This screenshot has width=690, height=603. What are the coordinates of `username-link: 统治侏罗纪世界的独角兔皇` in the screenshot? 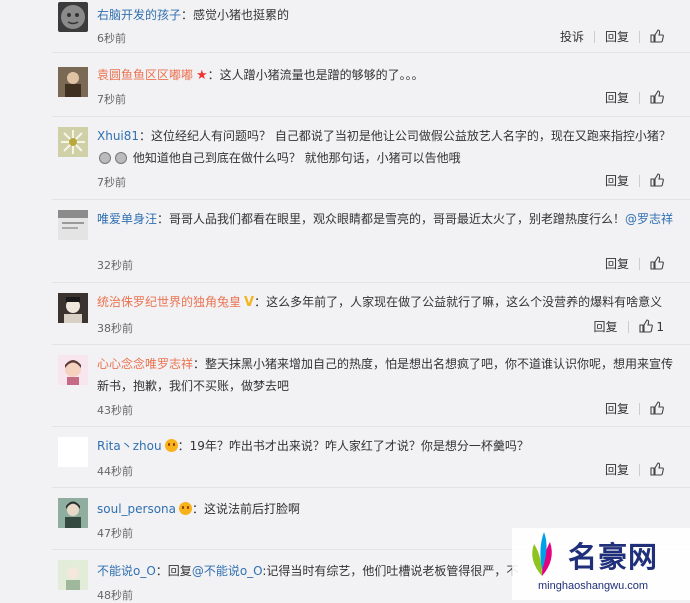 It's located at (169, 302).